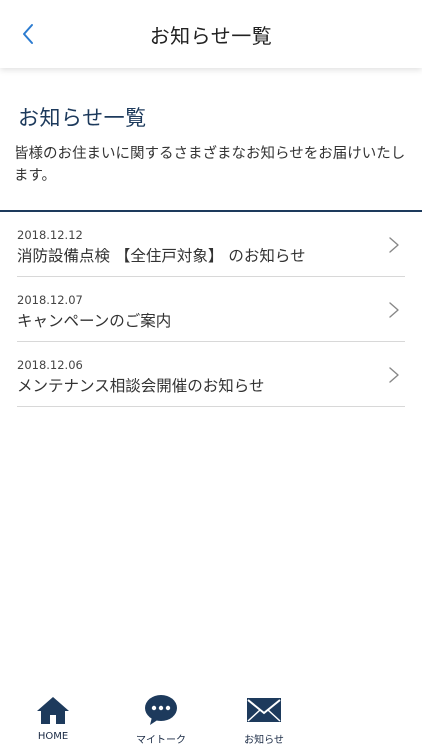 The image size is (422, 750). I want to click on tab-label: HOME, so click(53, 736).